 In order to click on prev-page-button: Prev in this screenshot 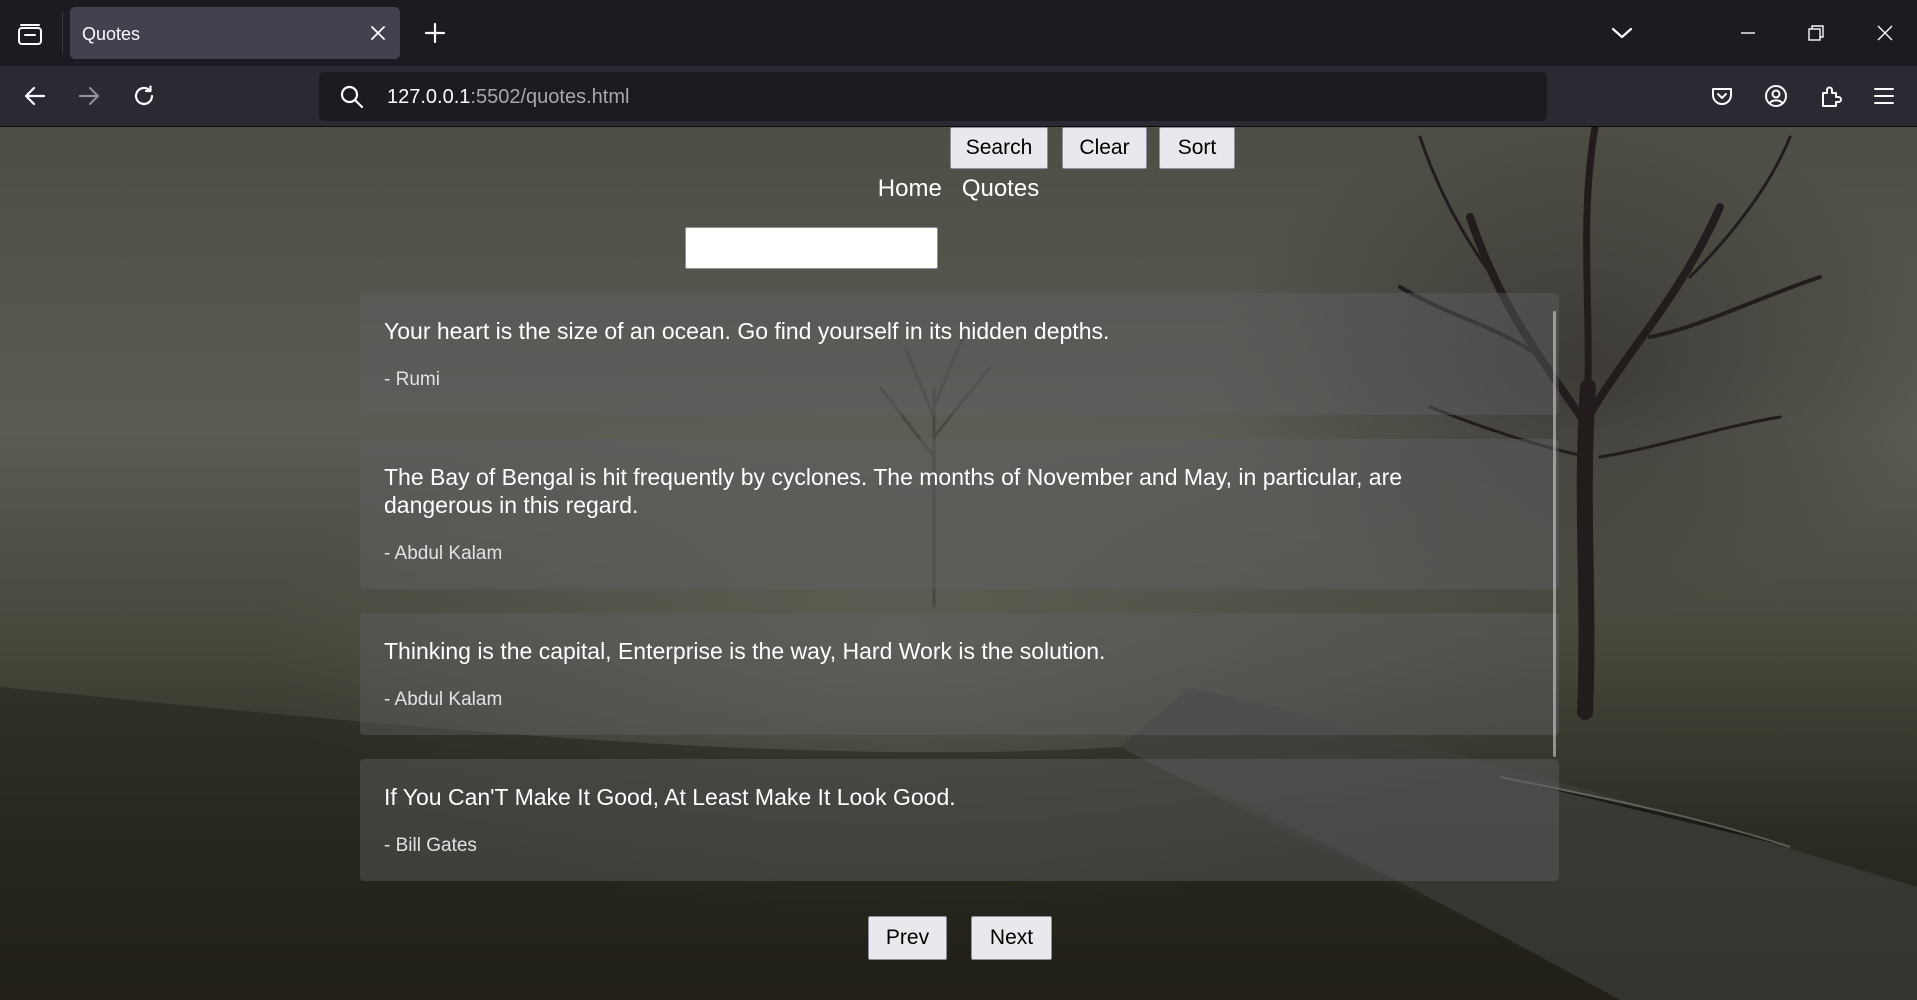, I will do `click(907, 938)`.